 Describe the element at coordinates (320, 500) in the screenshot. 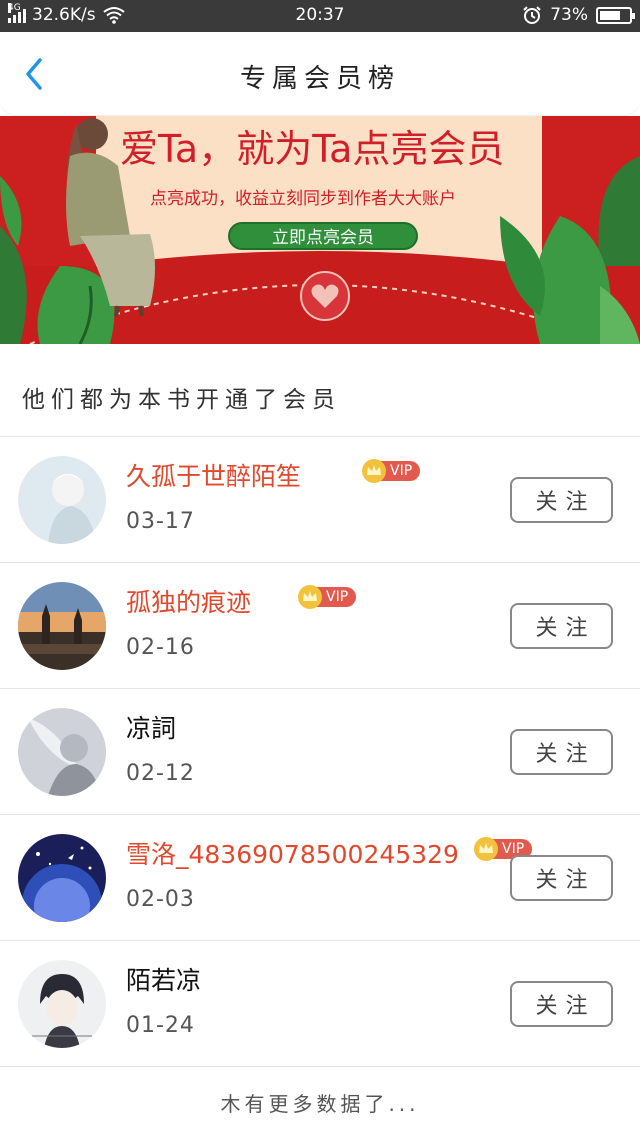

I see `member-row: 久孤于世醉陌笙 VIP 03-17 关注` at that location.